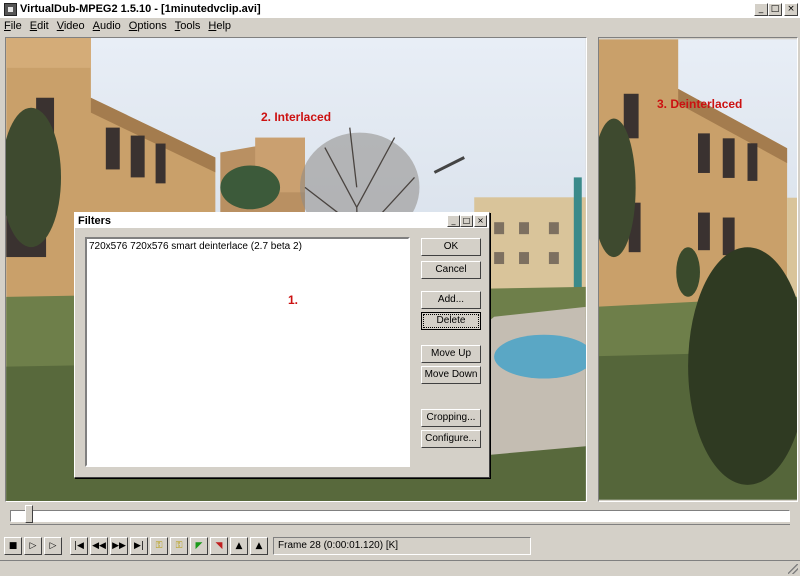  Describe the element at coordinates (53, 546) in the screenshot. I see `play-output-icon: ▷` at that location.